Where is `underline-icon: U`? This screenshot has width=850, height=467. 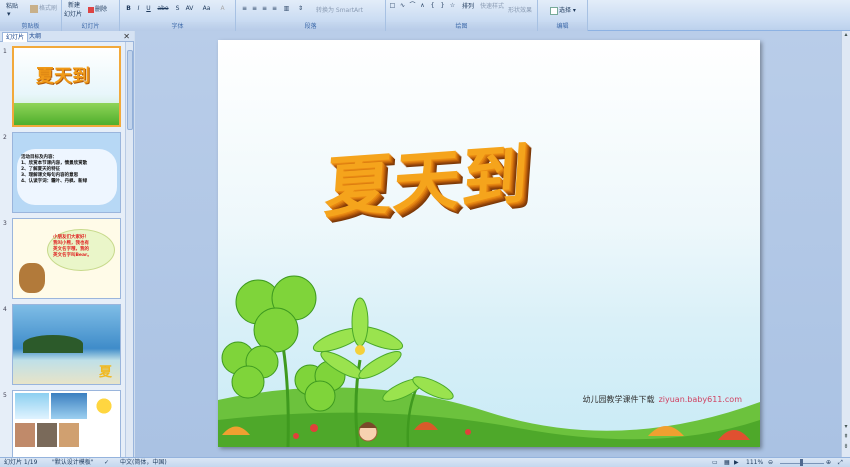
underline-icon: U is located at coordinates (148, 8).